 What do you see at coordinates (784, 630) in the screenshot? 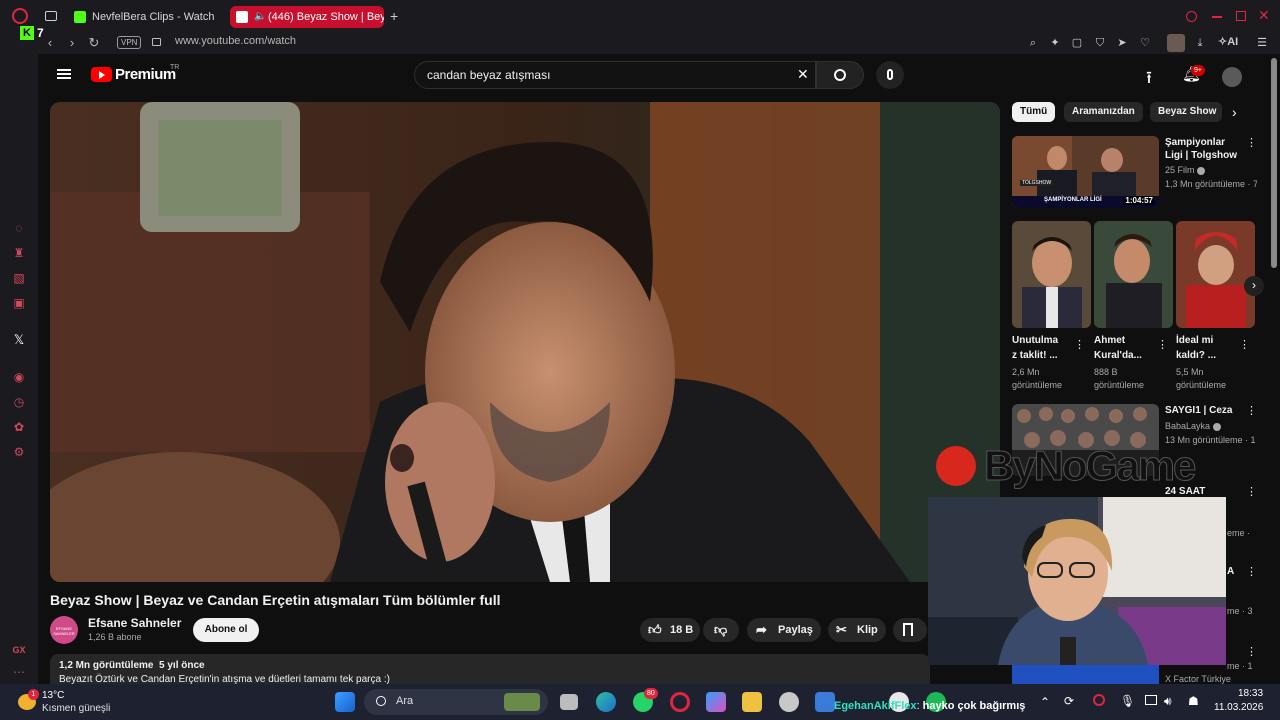
I see `share-button: ➦ Paylaş` at bounding box center [784, 630].